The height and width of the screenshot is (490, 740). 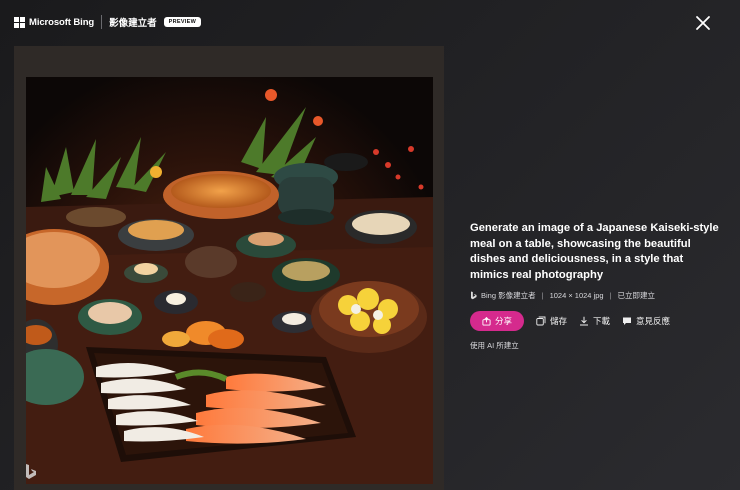 I want to click on image-meta: Bing 影像建立者 | 1024 × 1024 jpg | 已立即建立, so click(x=595, y=295).